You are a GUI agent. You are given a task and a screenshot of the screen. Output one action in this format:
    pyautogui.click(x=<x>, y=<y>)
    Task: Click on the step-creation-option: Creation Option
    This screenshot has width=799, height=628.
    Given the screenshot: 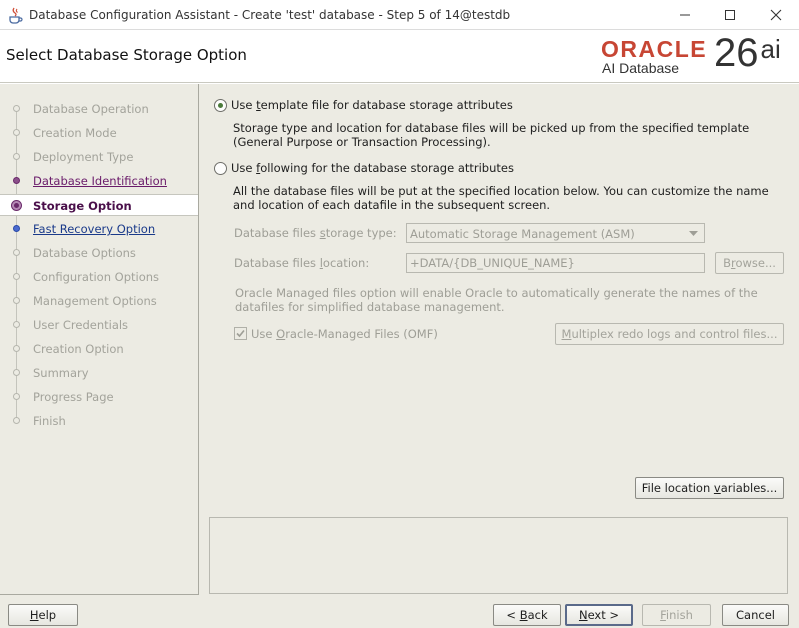 What is the action you would take?
    pyautogui.click(x=99, y=349)
    